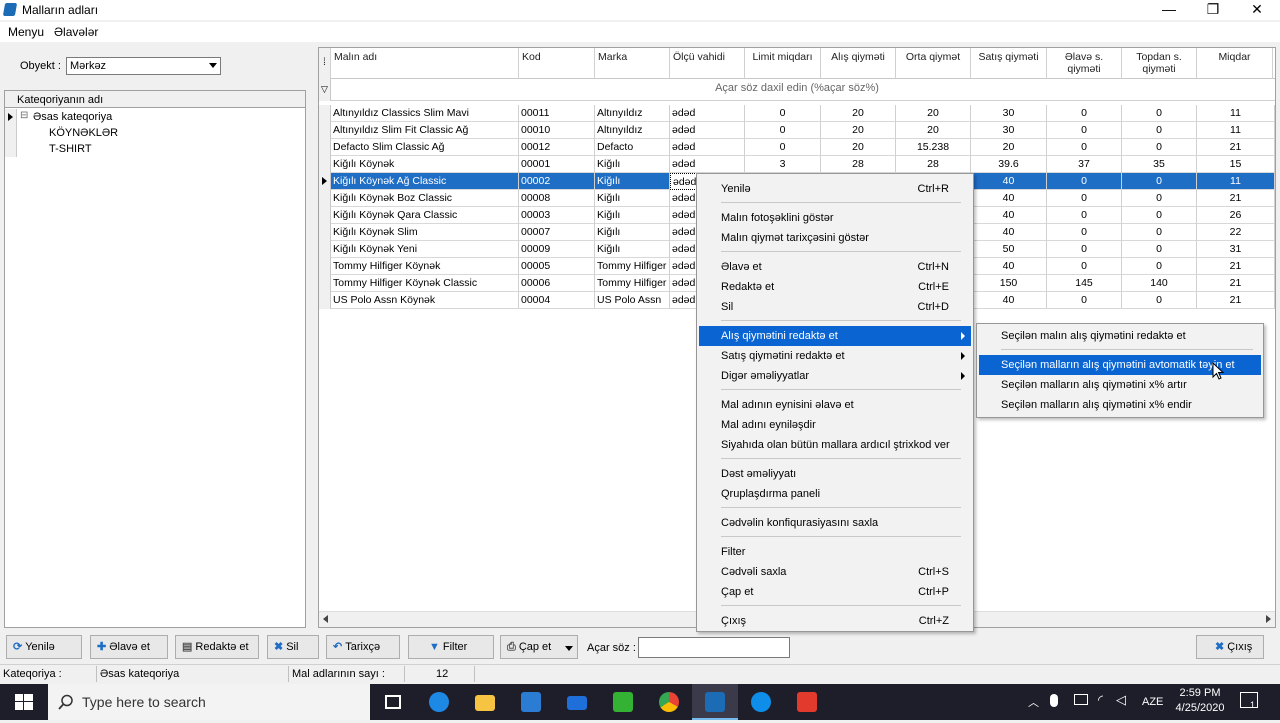 This screenshot has width=1280, height=723. I want to click on table-cell: Kiğılı Köynək Boz Classic, so click(425, 198).